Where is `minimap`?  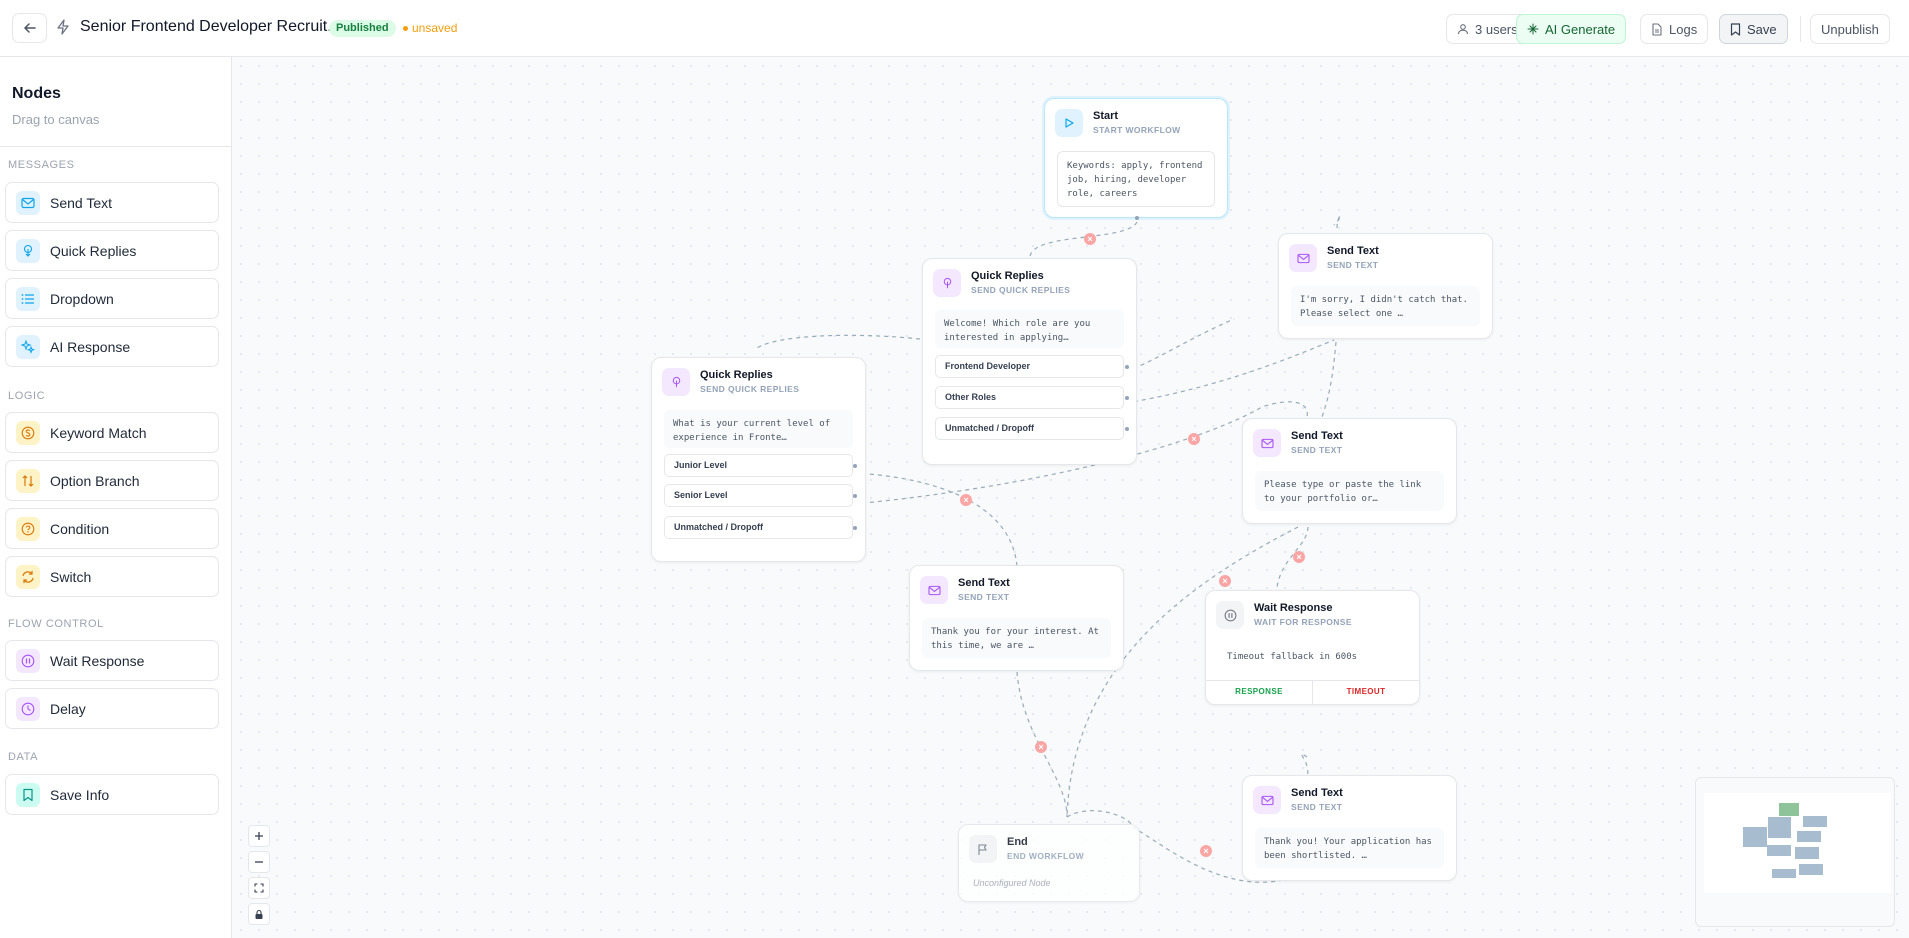
minimap is located at coordinates (1795, 852).